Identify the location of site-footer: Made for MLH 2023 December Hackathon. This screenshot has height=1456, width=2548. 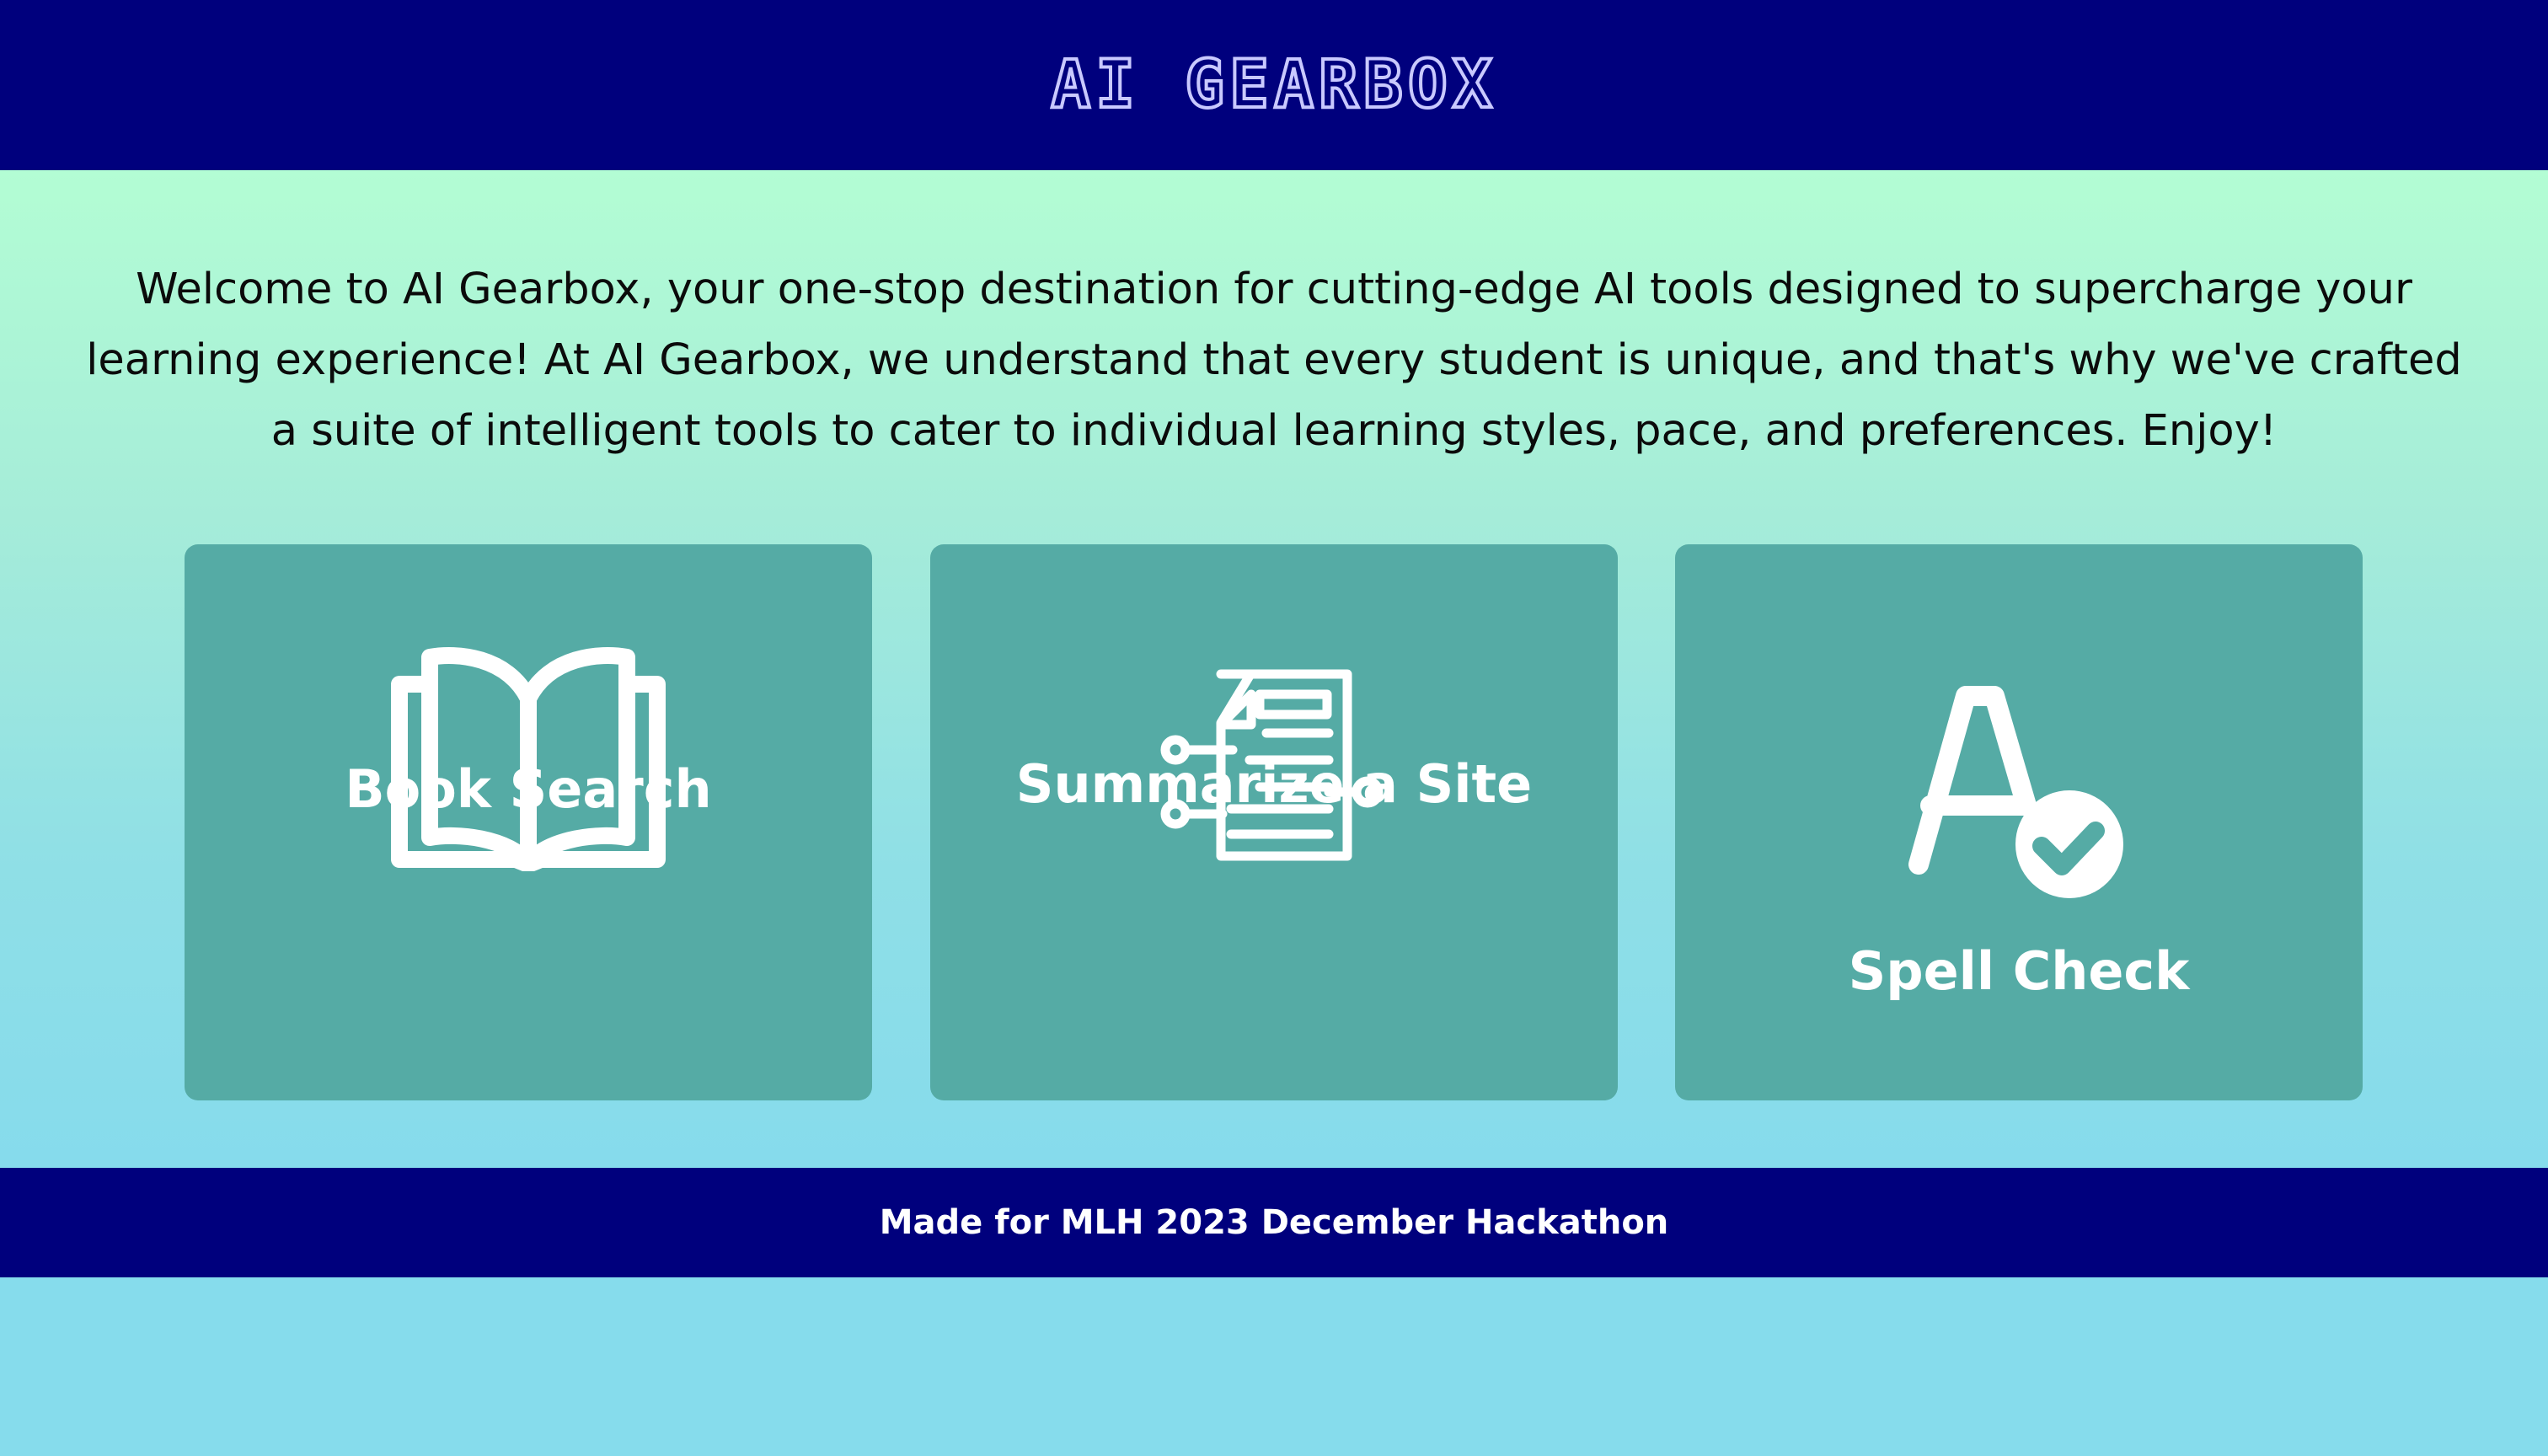
(1274, 1222).